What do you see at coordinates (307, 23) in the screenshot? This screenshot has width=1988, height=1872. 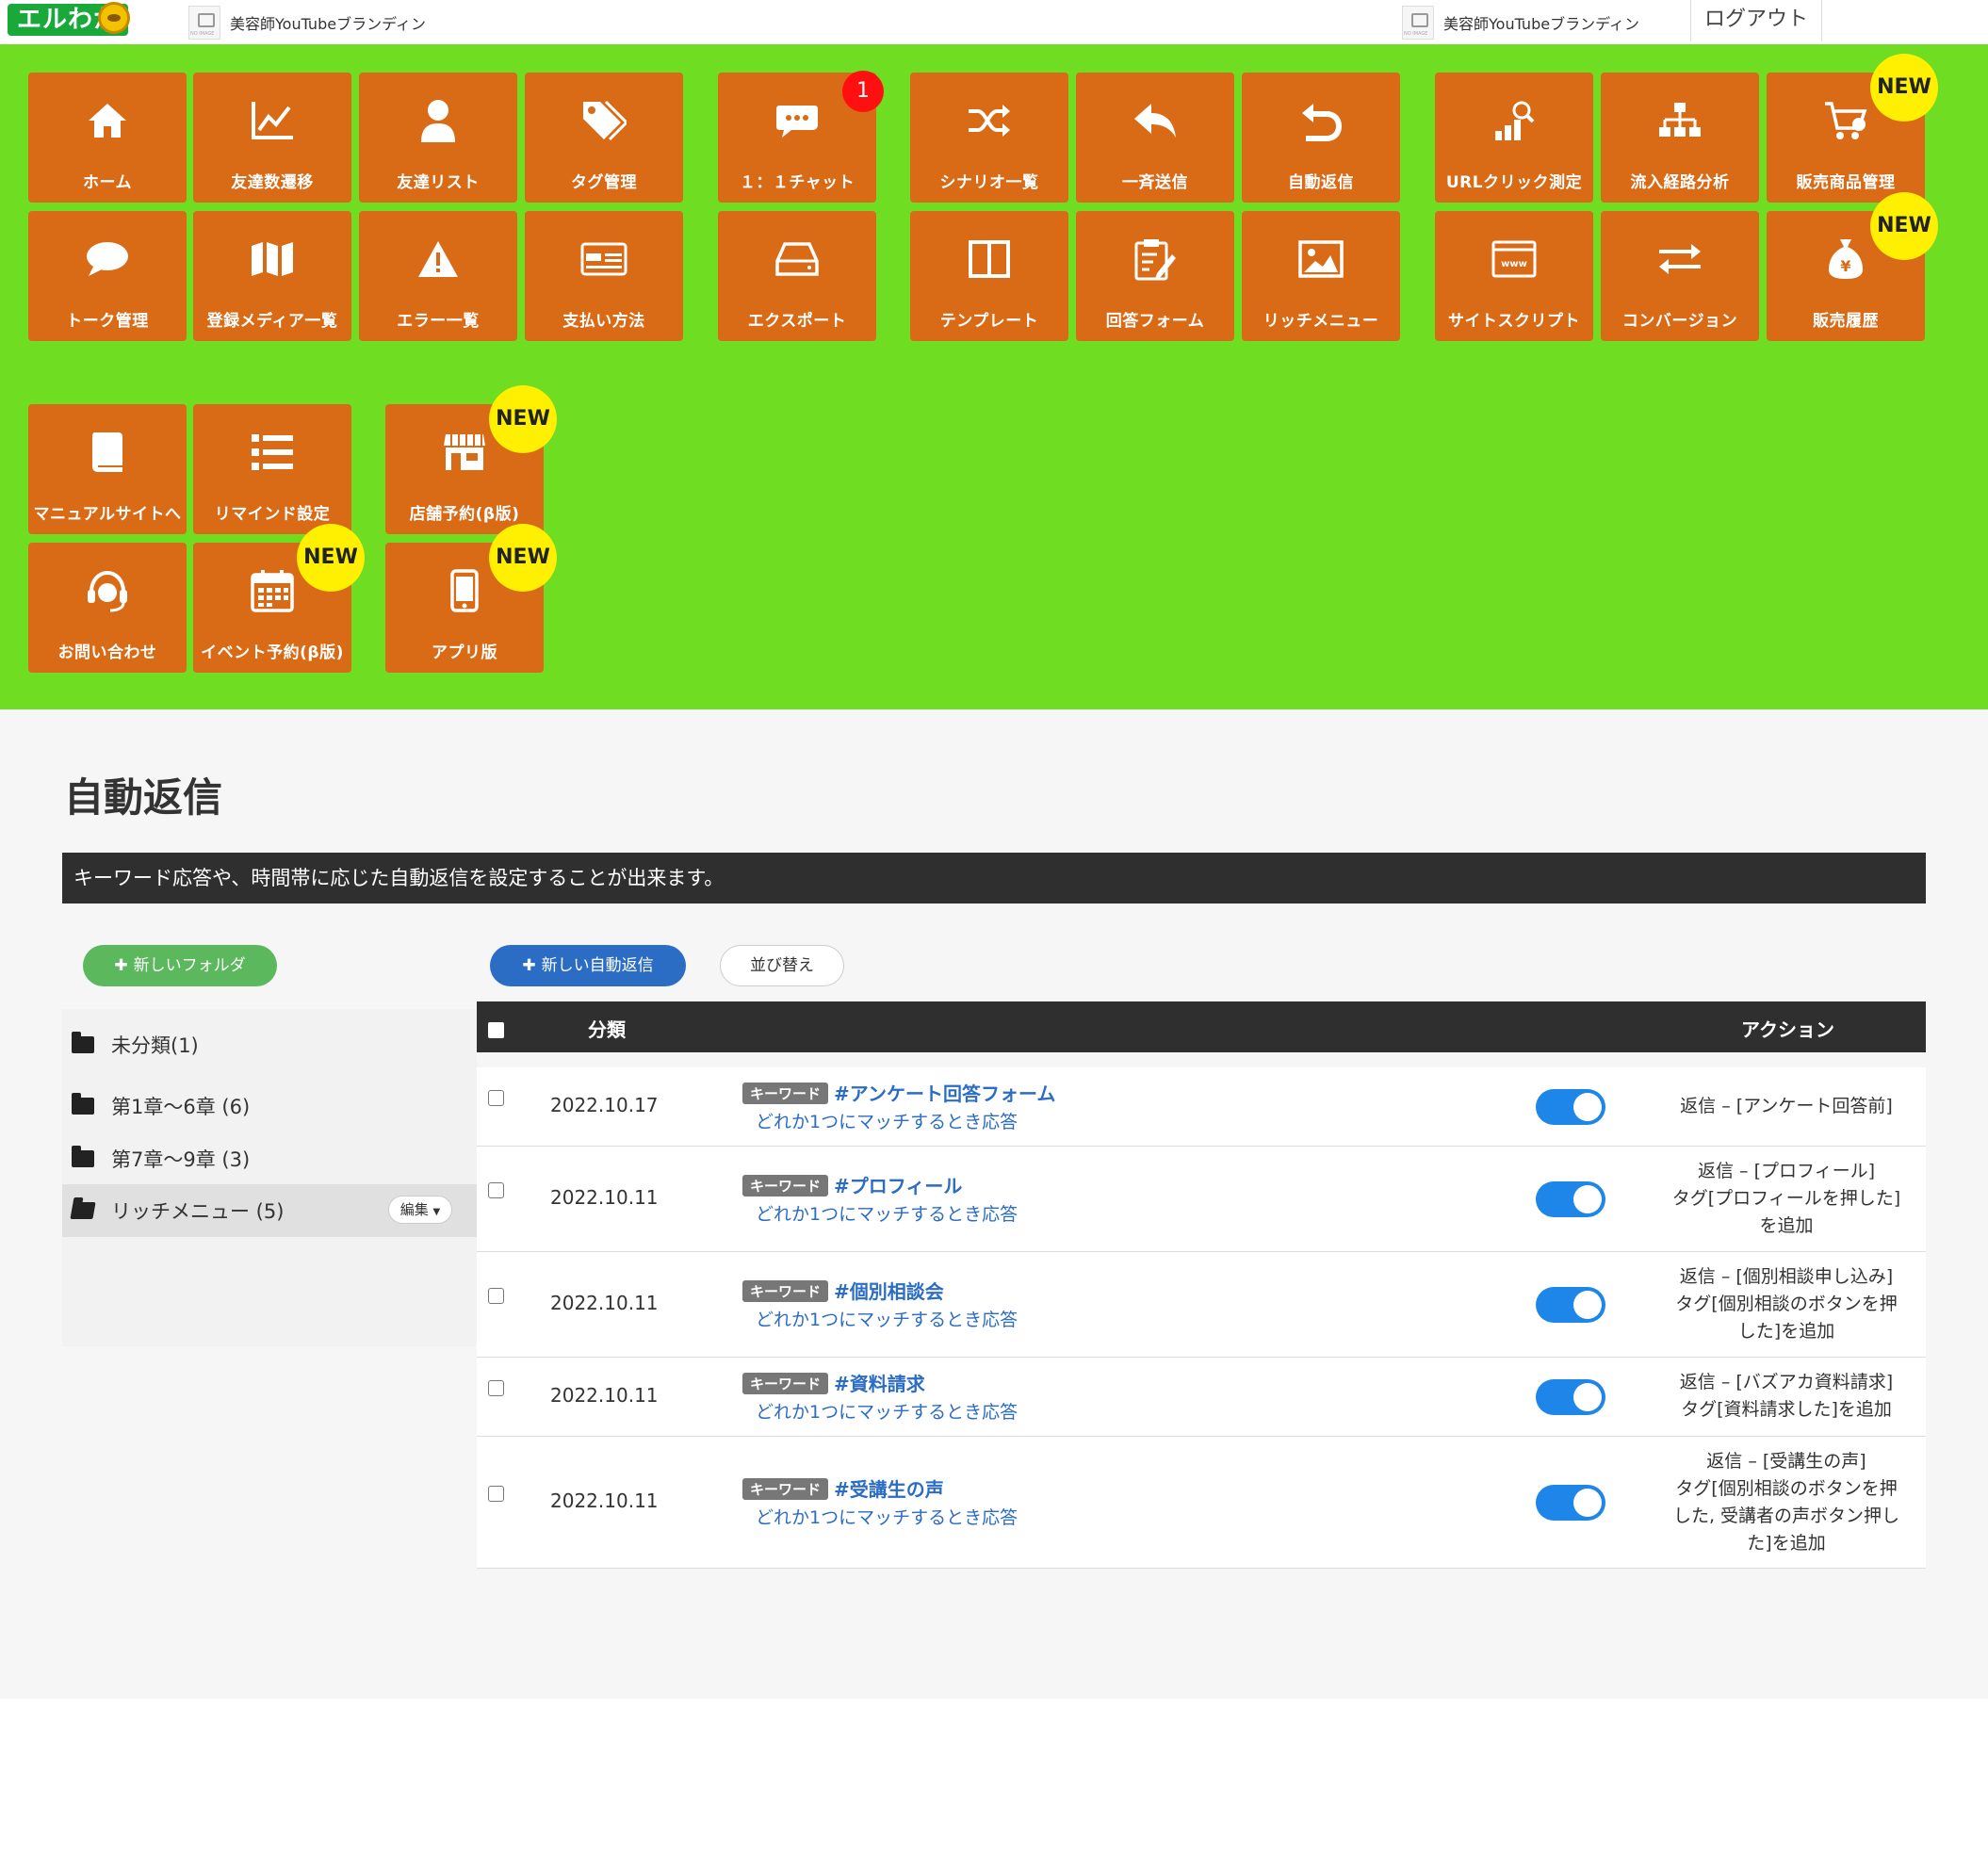 I see `account-switcher-left: 美容師YouTubeブランディン` at bounding box center [307, 23].